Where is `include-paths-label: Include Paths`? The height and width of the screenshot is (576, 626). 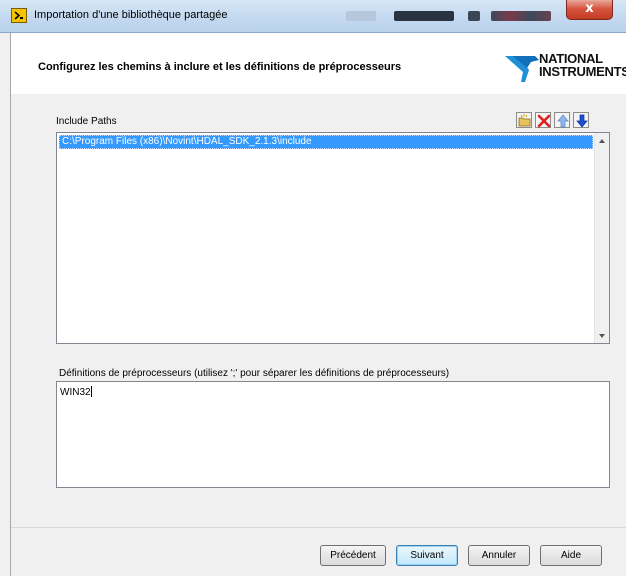 include-paths-label: Include Paths is located at coordinates (86, 121).